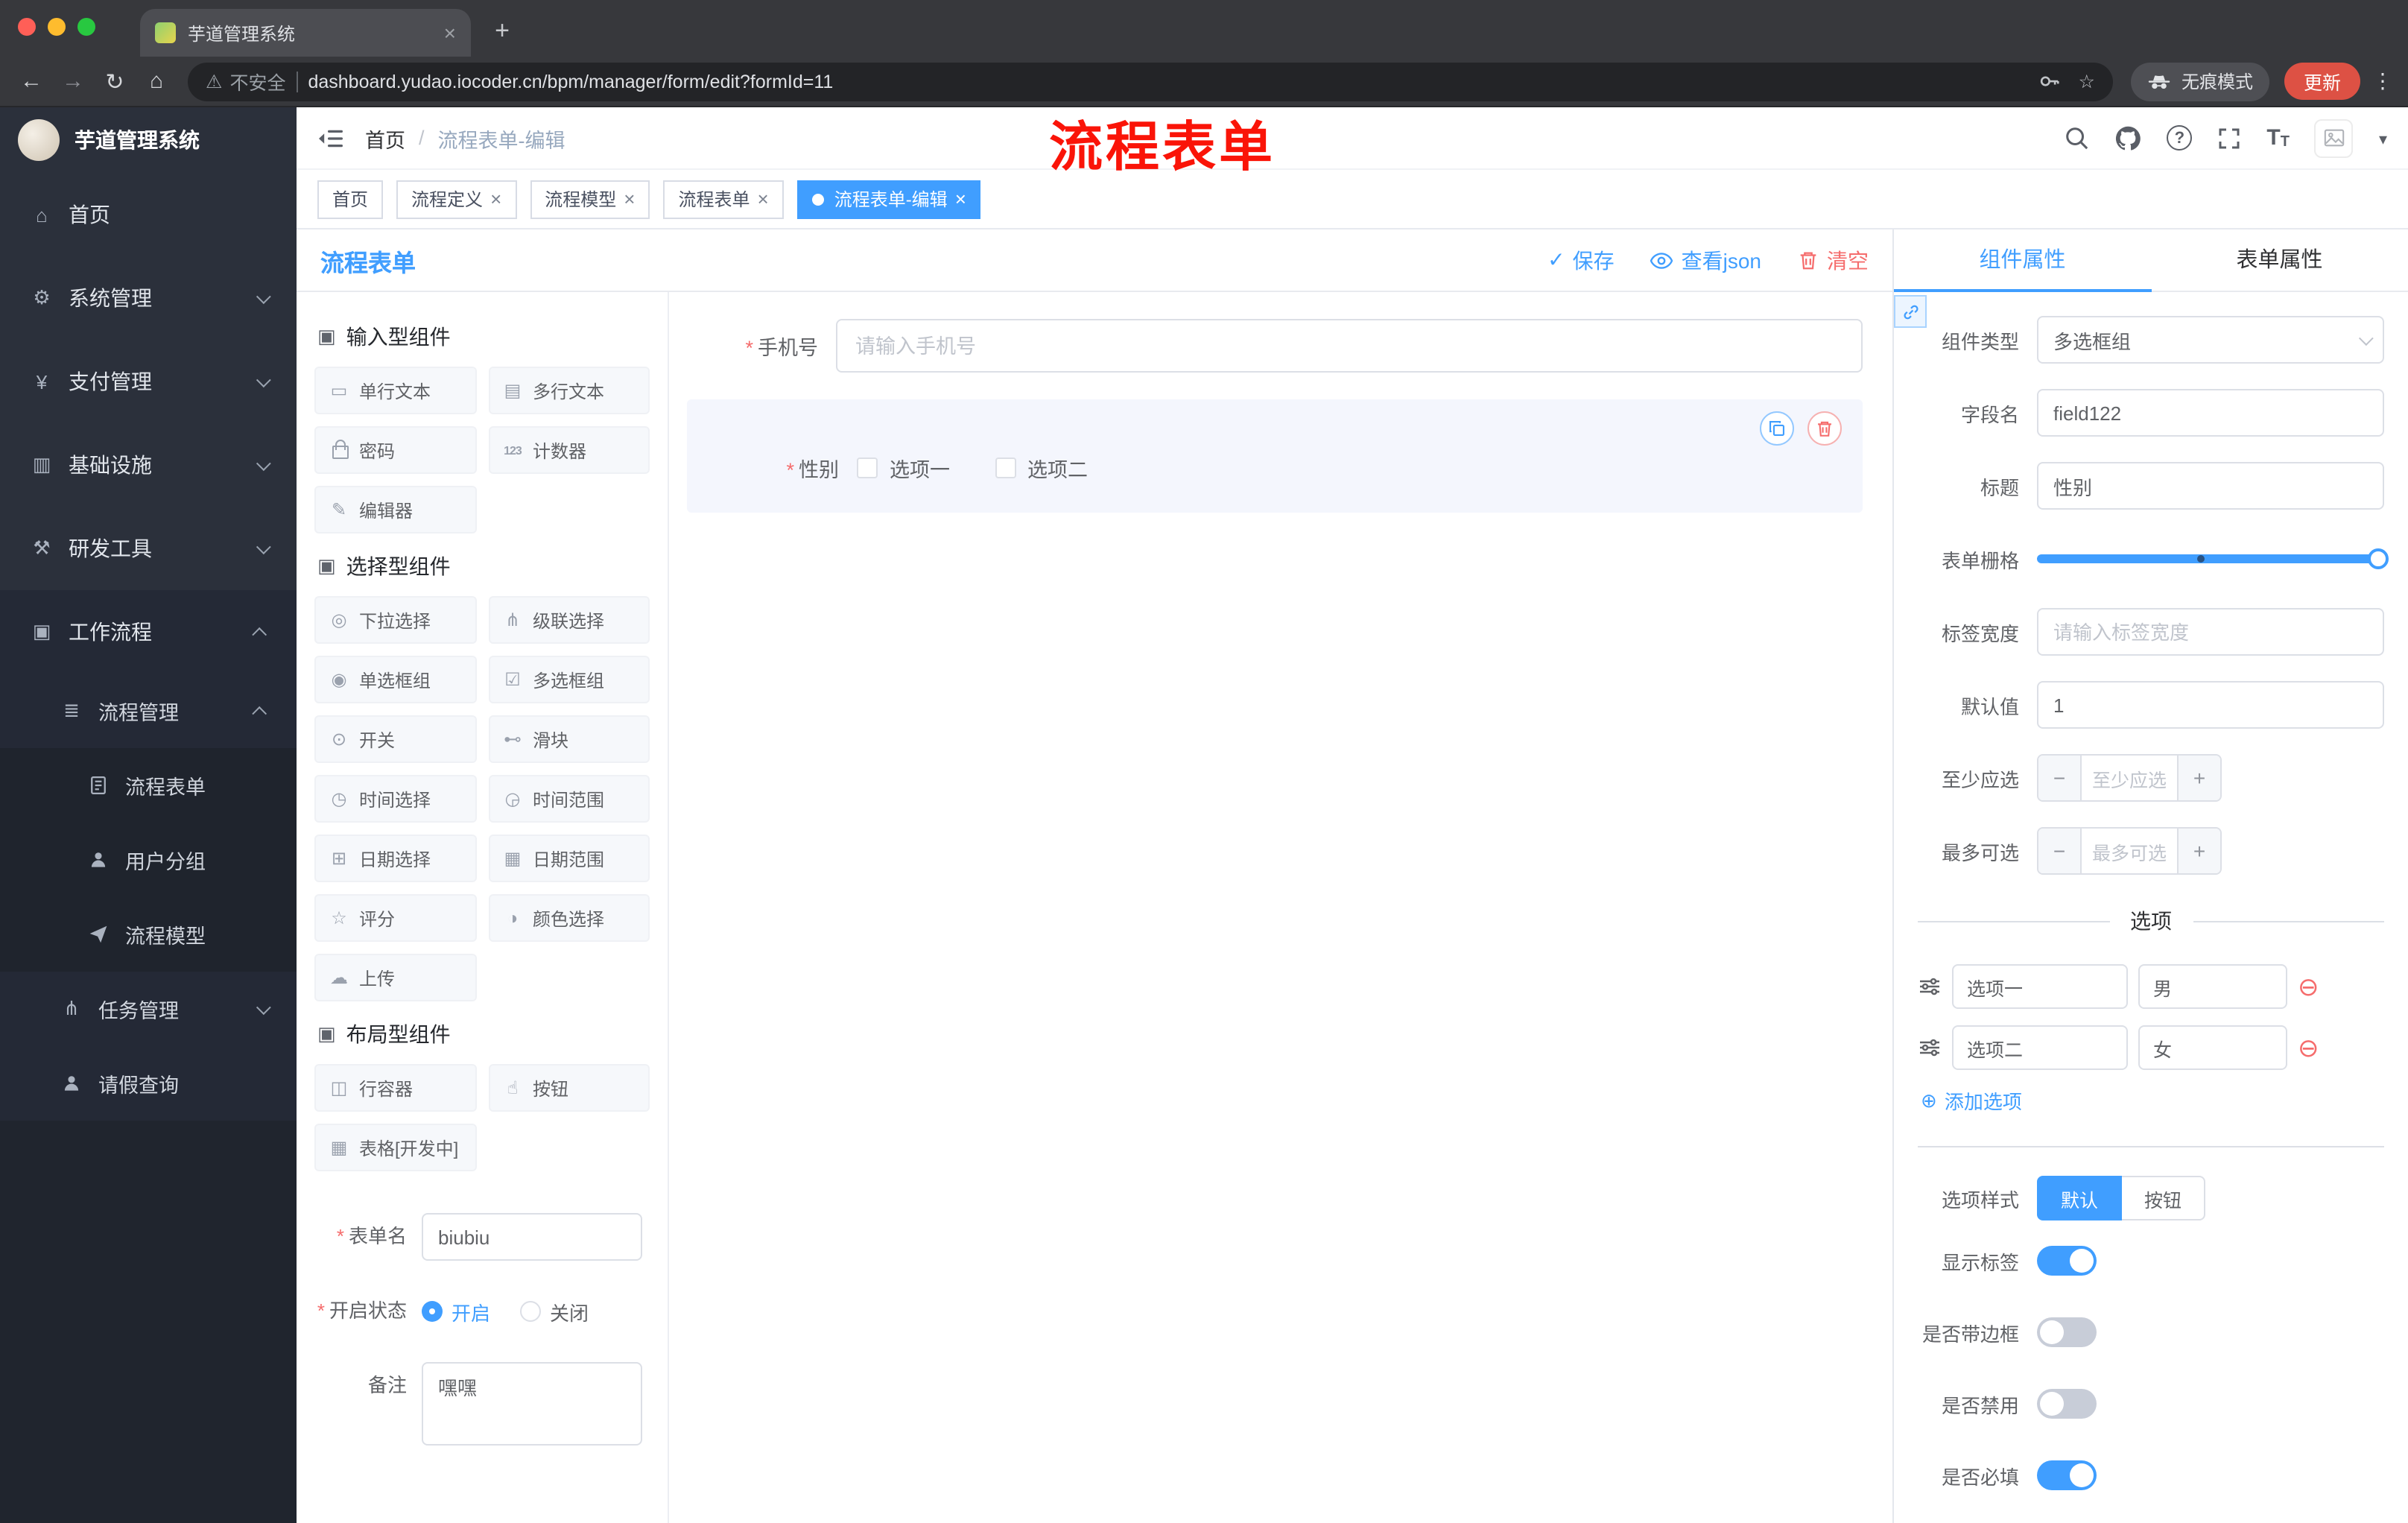  What do you see at coordinates (2229, 138) in the screenshot?
I see `fullscreen-icon` at bounding box center [2229, 138].